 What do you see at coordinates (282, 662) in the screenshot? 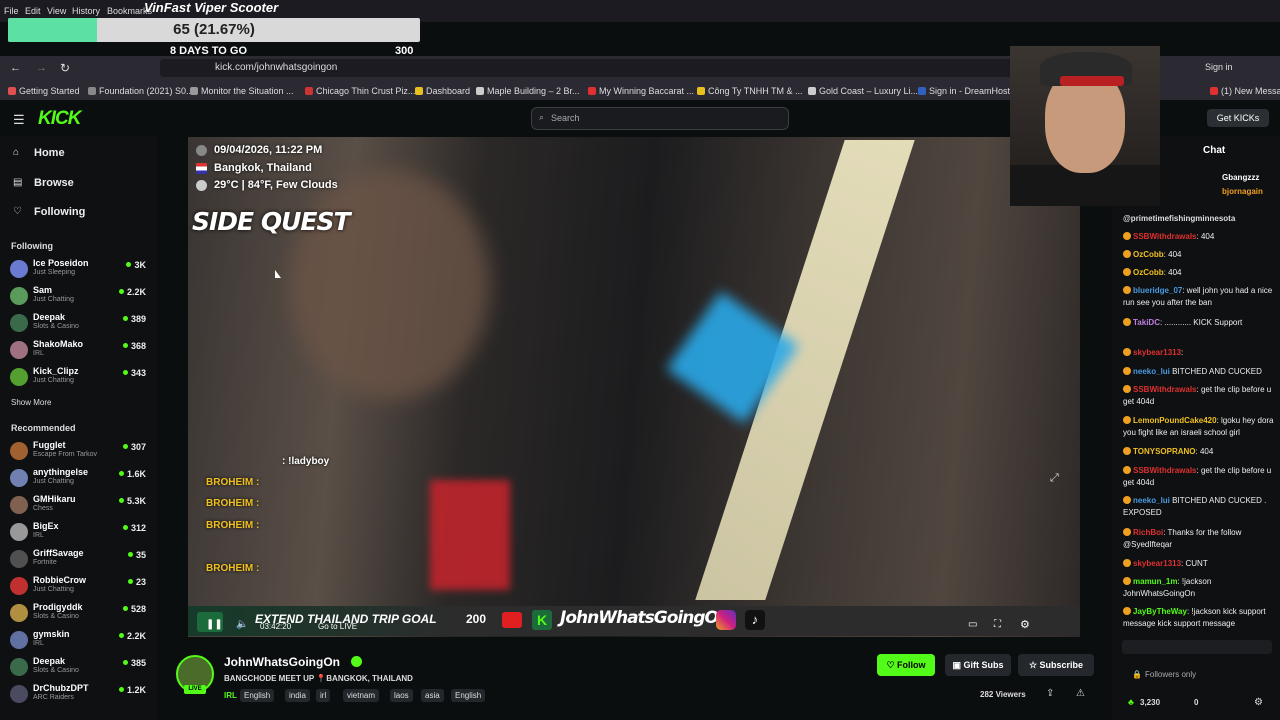
I see `streamer-name: JohnWhatsGoingOn` at bounding box center [282, 662].